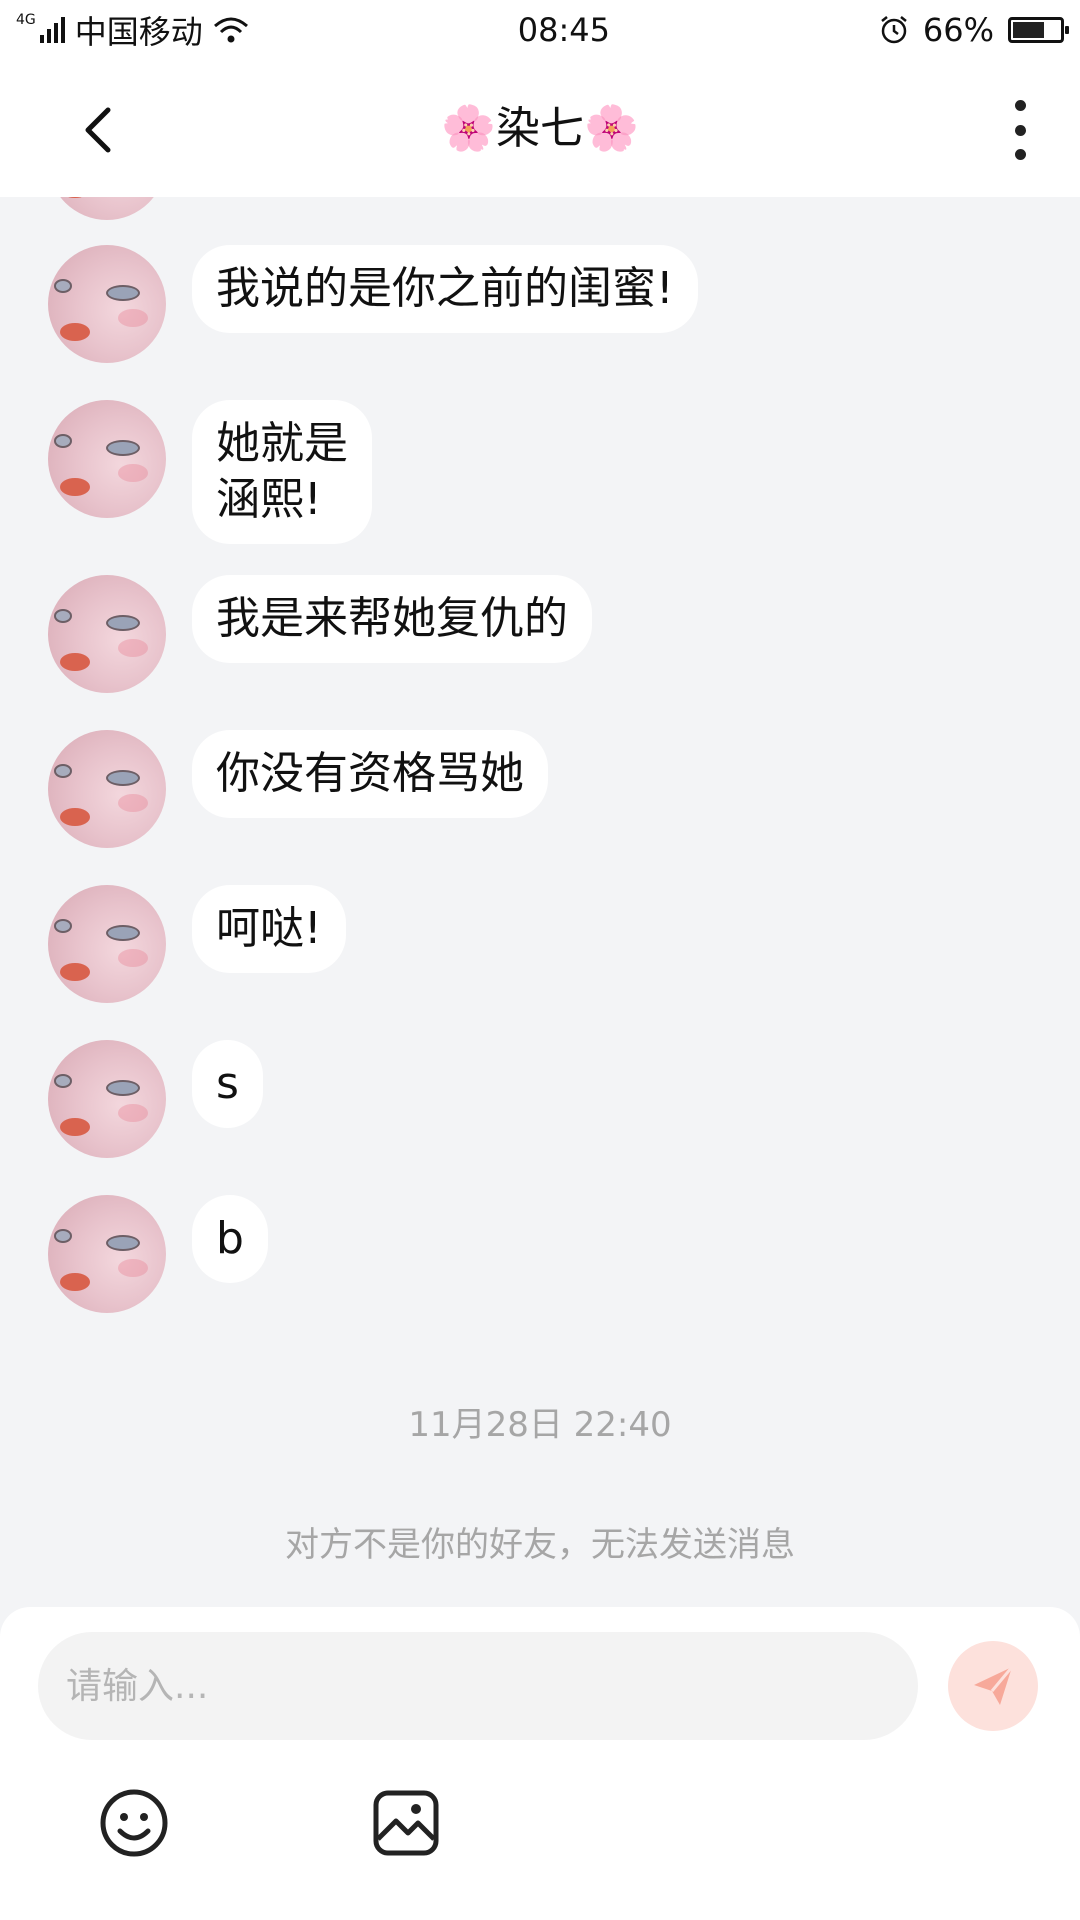 The width and height of the screenshot is (1080, 1920). I want to click on status-bar: 4G 中国移动 08:45 66%, so click(540, 30).